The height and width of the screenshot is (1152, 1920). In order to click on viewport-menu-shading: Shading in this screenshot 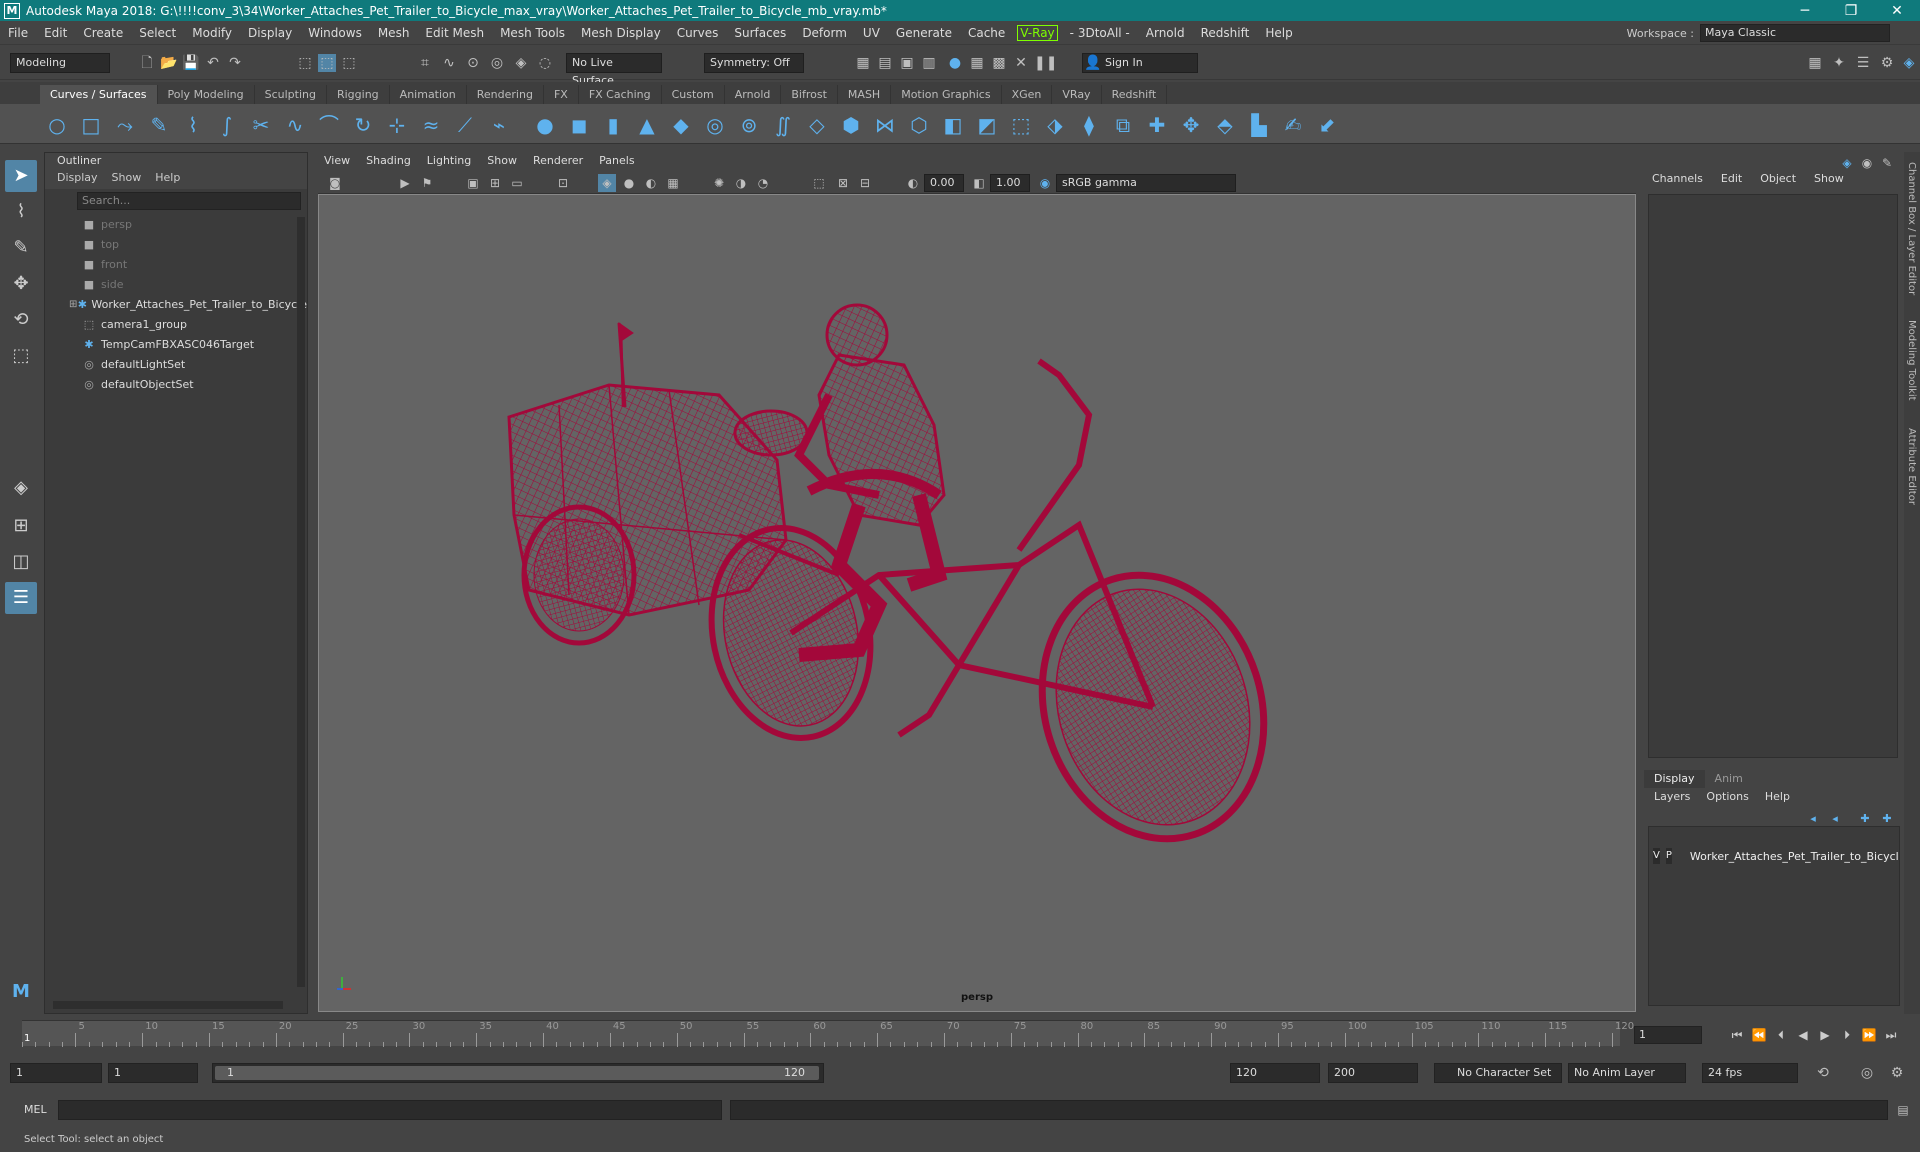, I will do `click(388, 162)`.